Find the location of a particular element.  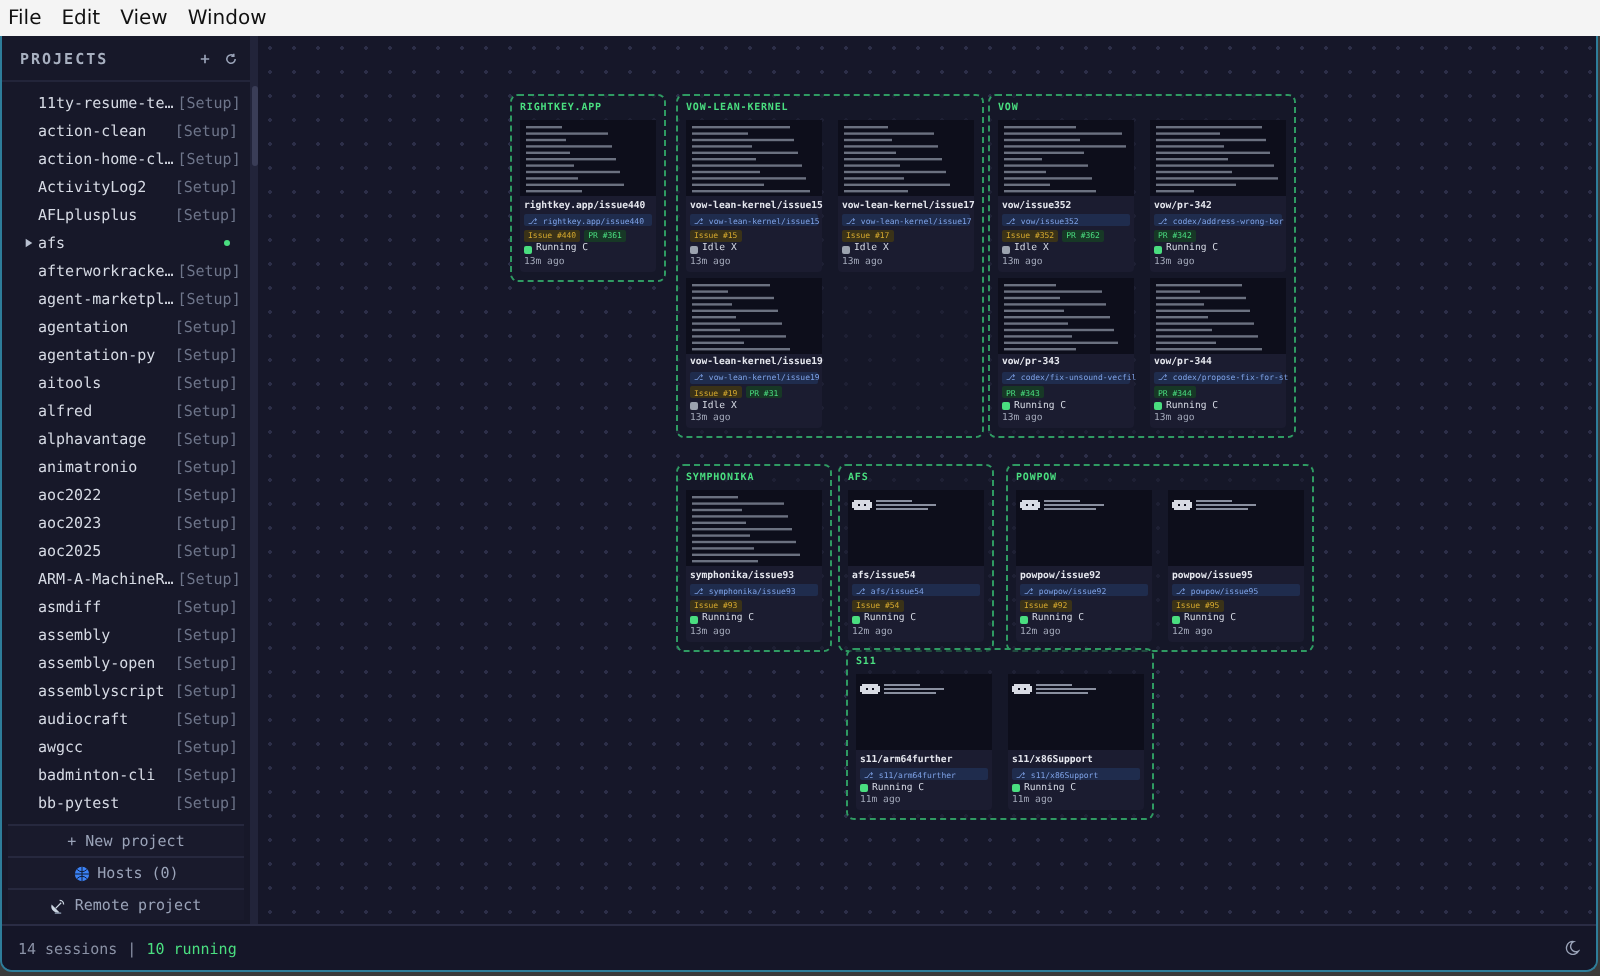

menu-item: View is located at coordinates (144, 18).